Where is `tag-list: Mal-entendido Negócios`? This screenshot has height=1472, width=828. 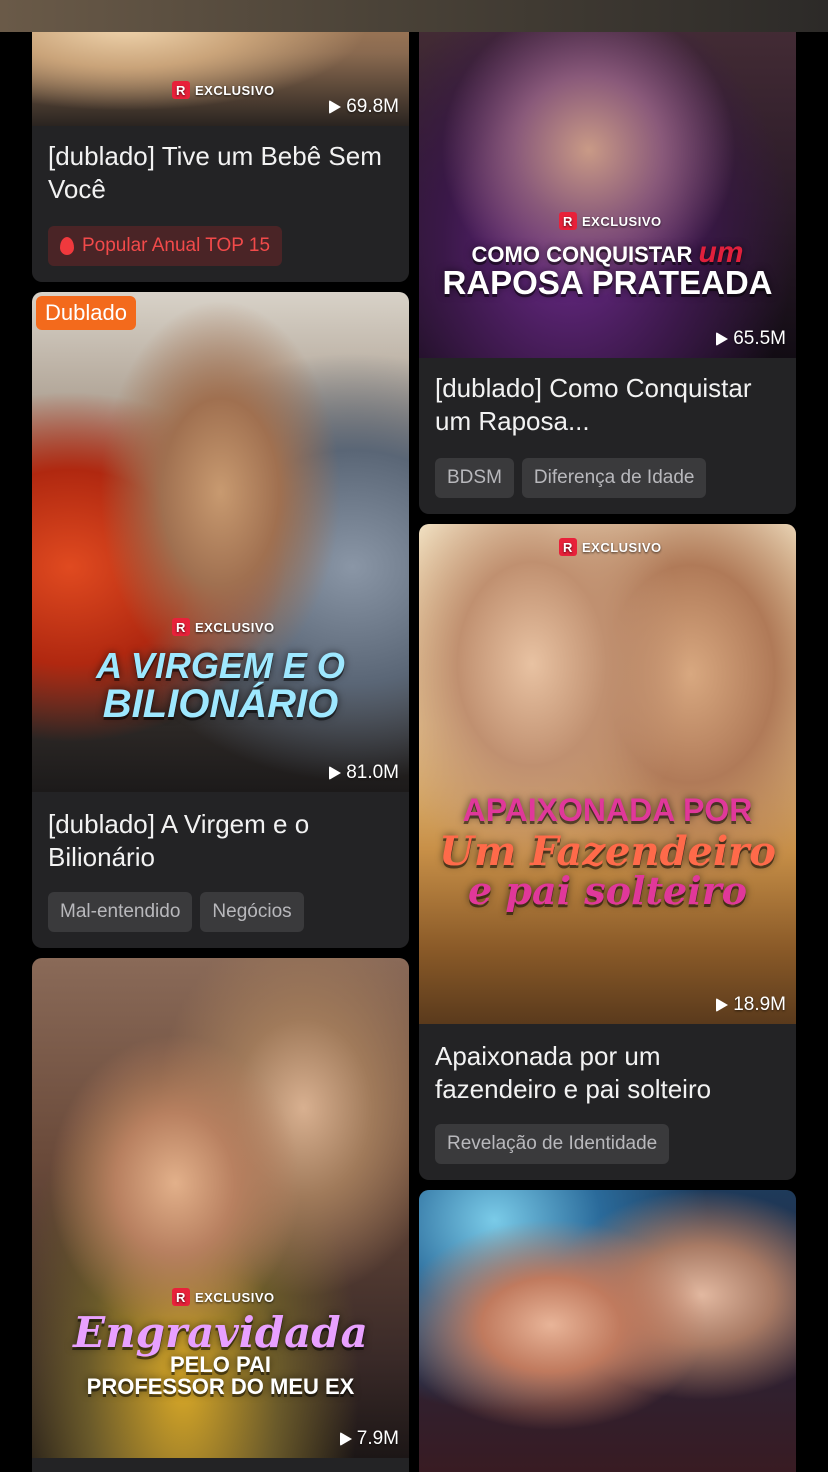
tag-list: Mal-entendido Negócios is located at coordinates (176, 912).